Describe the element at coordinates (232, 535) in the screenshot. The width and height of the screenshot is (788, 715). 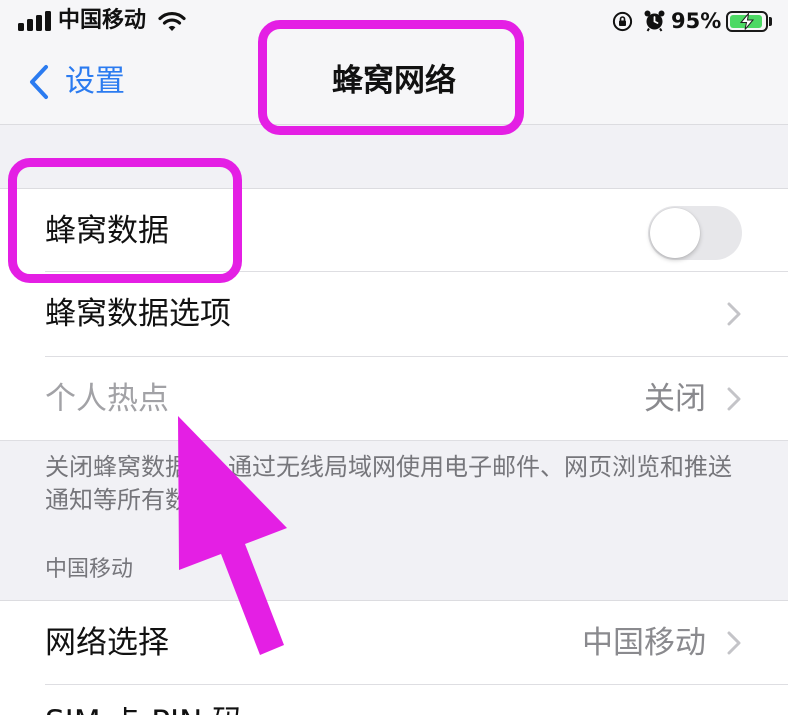
I see `arrow-icon` at that location.